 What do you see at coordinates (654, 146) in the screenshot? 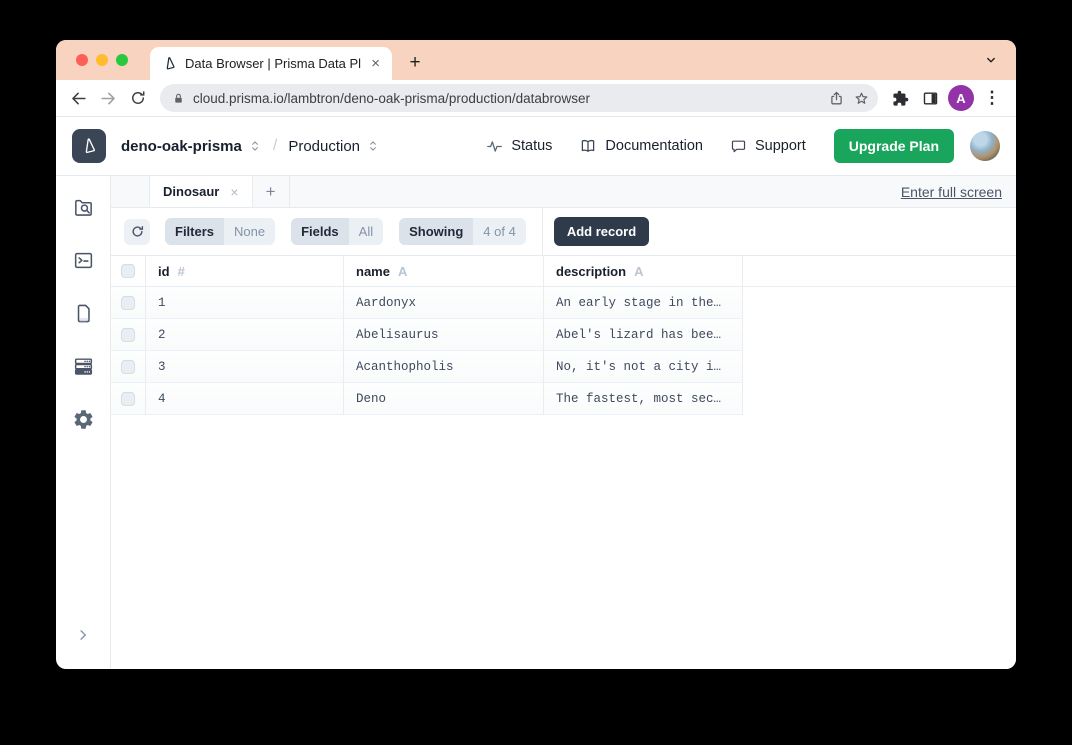
I see `nav-documentation-label: Documentation` at bounding box center [654, 146].